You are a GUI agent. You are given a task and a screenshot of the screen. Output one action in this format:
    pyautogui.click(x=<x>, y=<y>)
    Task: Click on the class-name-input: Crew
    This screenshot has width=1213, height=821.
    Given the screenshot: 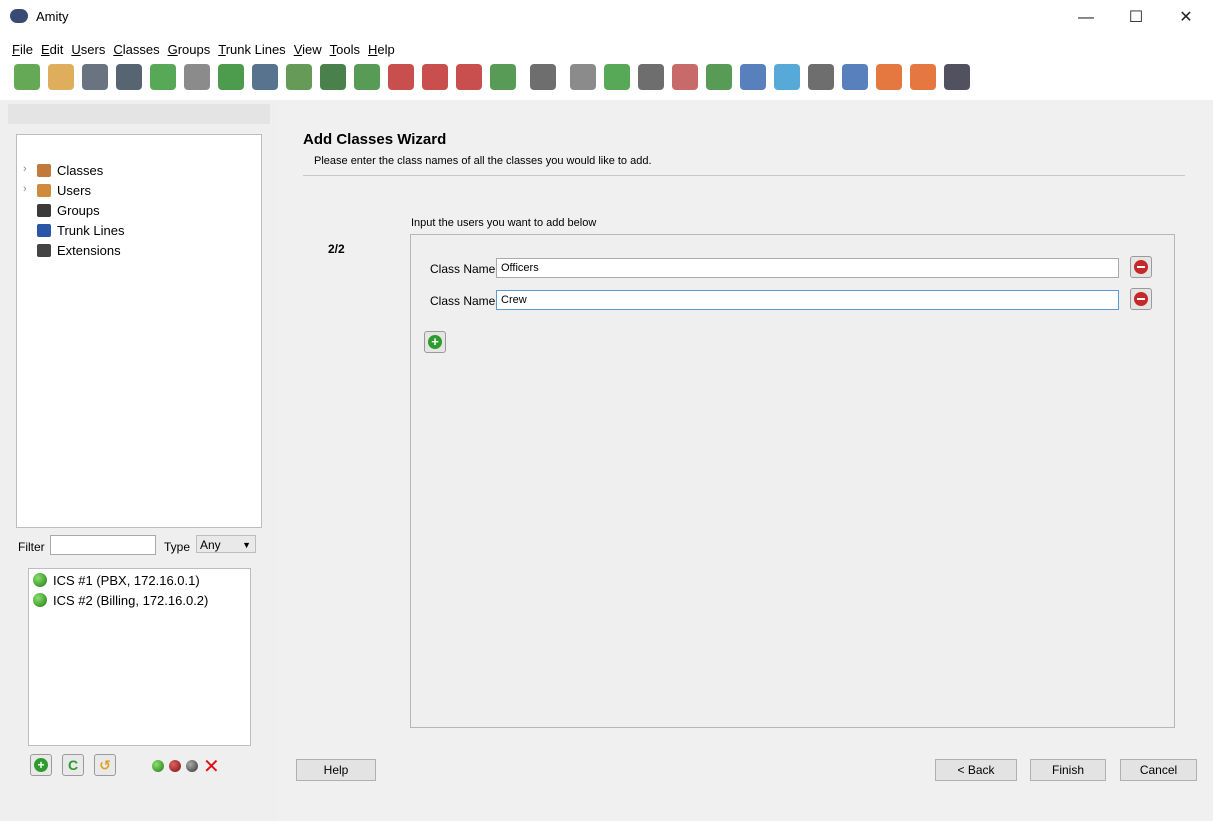 What is the action you would take?
    pyautogui.click(x=807, y=300)
    